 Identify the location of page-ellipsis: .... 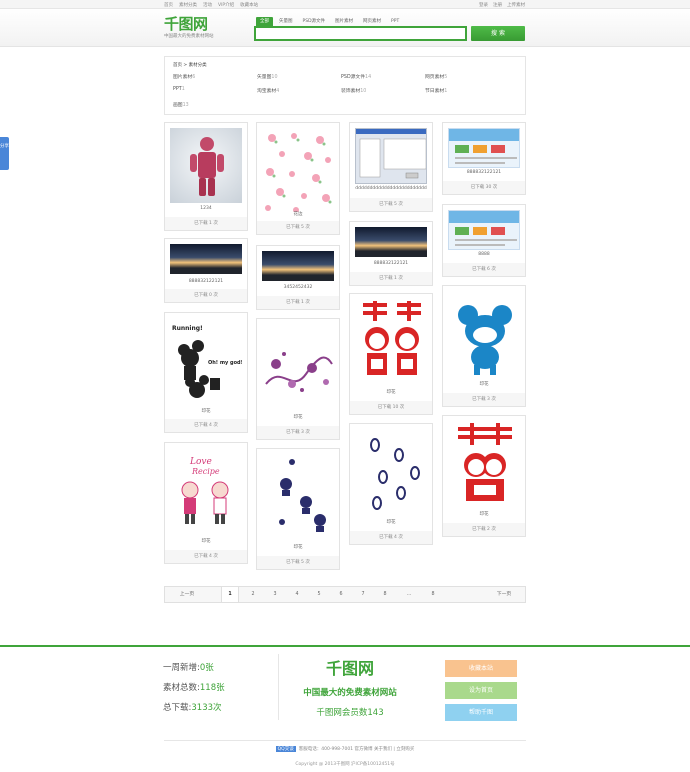
(409, 594).